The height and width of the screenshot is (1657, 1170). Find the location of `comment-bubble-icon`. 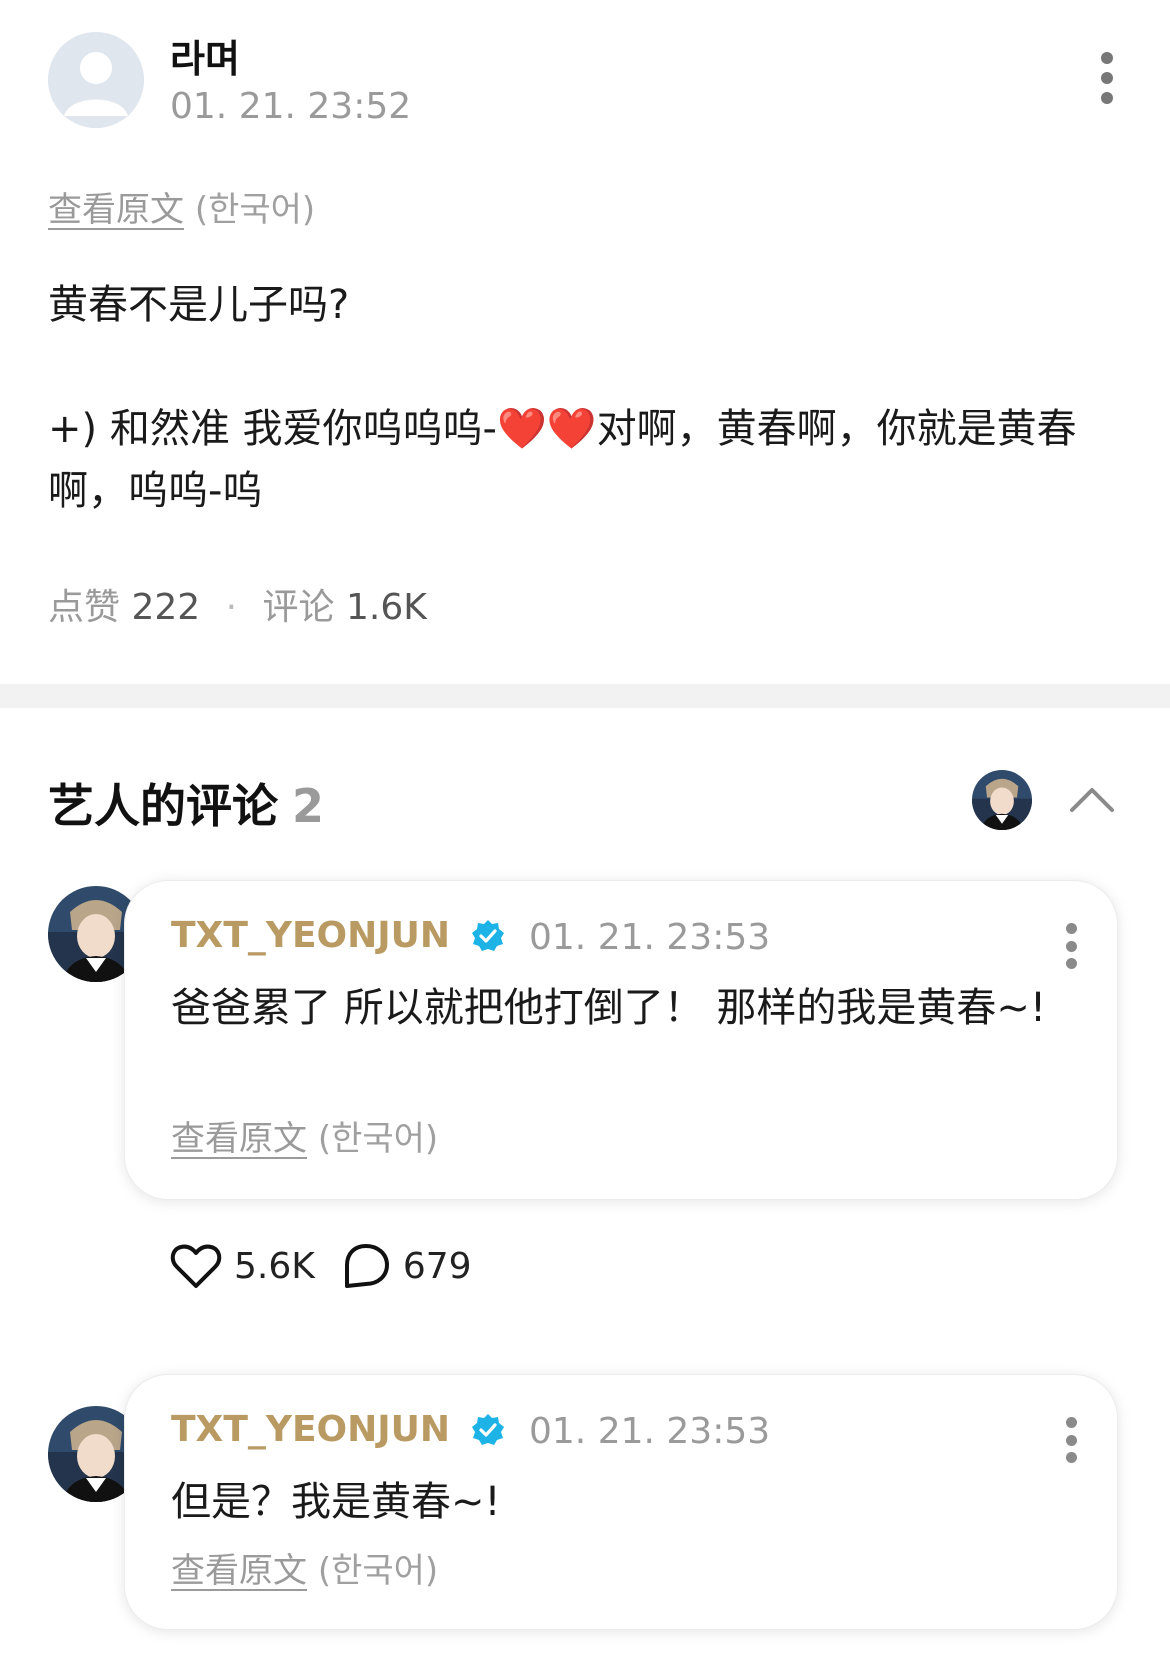

comment-bubble-icon is located at coordinates (366, 1266).